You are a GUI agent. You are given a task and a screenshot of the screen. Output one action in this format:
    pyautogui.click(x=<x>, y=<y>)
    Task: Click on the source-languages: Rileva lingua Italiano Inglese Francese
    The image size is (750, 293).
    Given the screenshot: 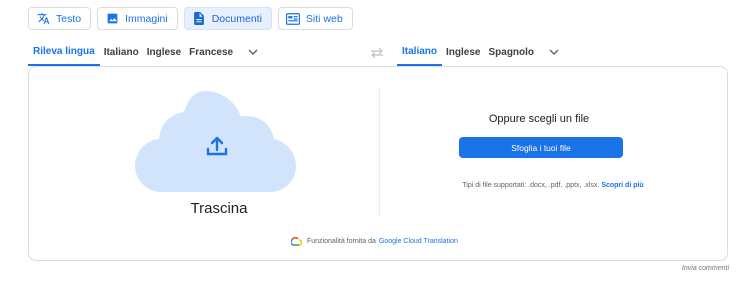 What is the action you would take?
    pyautogui.click(x=145, y=52)
    